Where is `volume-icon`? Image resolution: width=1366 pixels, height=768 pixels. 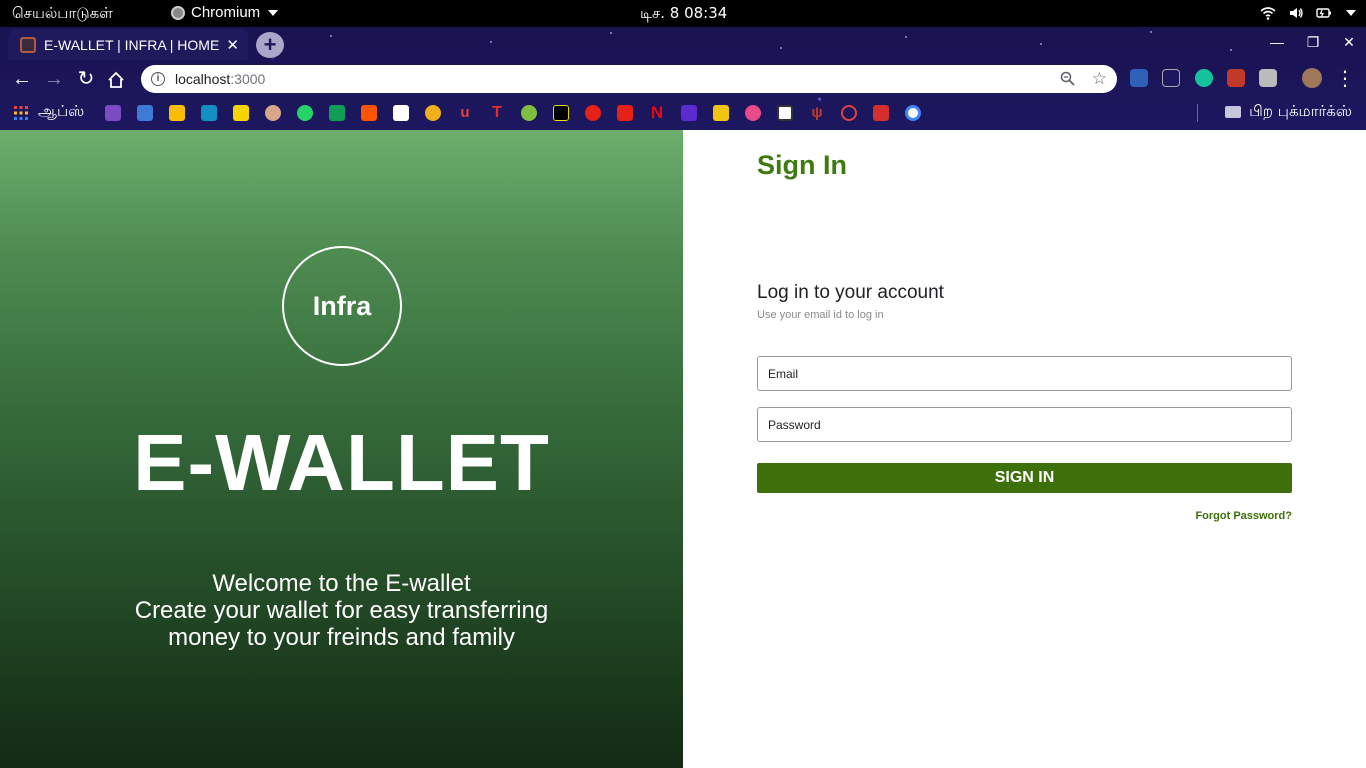
volume-icon is located at coordinates (1296, 13).